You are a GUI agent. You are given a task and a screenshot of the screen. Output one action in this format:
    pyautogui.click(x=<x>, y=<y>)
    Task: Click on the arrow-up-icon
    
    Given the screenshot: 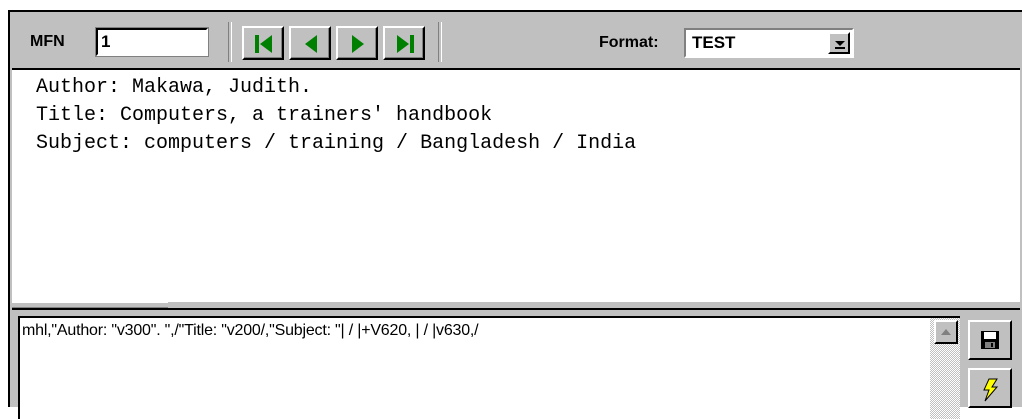 What is the action you would take?
    pyautogui.click(x=946, y=332)
    